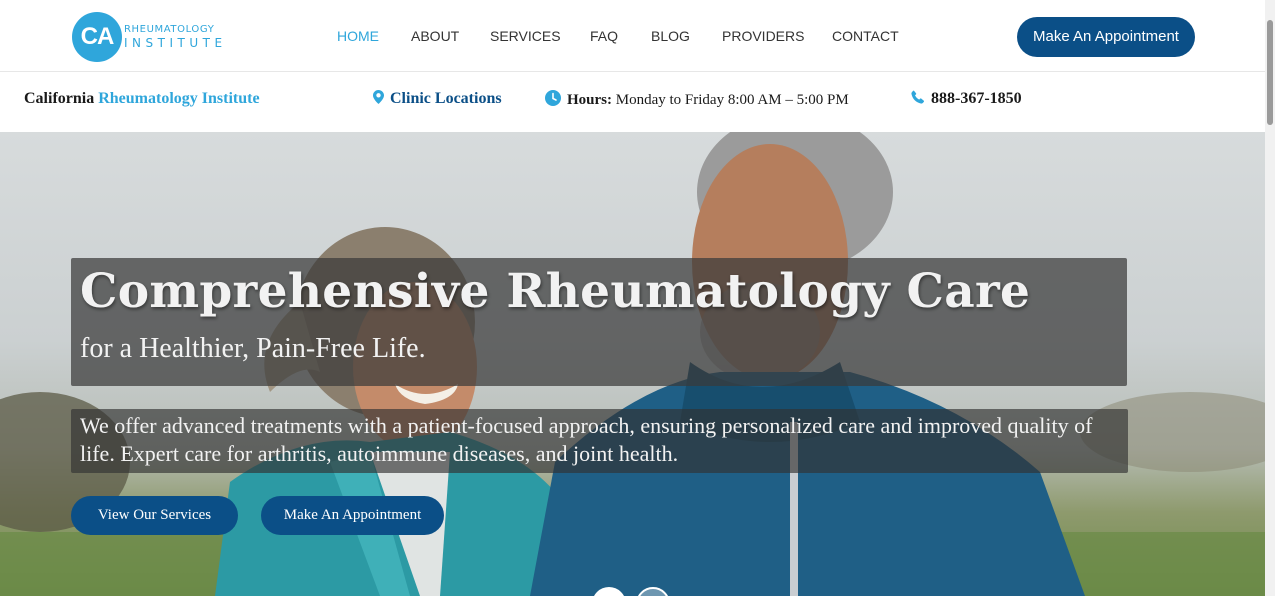 This screenshot has height=596, width=1275. What do you see at coordinates (352, 515) in the screenshot?
I see `make-appointment-hero-button: Make An Appointment` at bounding box center [352, 515].